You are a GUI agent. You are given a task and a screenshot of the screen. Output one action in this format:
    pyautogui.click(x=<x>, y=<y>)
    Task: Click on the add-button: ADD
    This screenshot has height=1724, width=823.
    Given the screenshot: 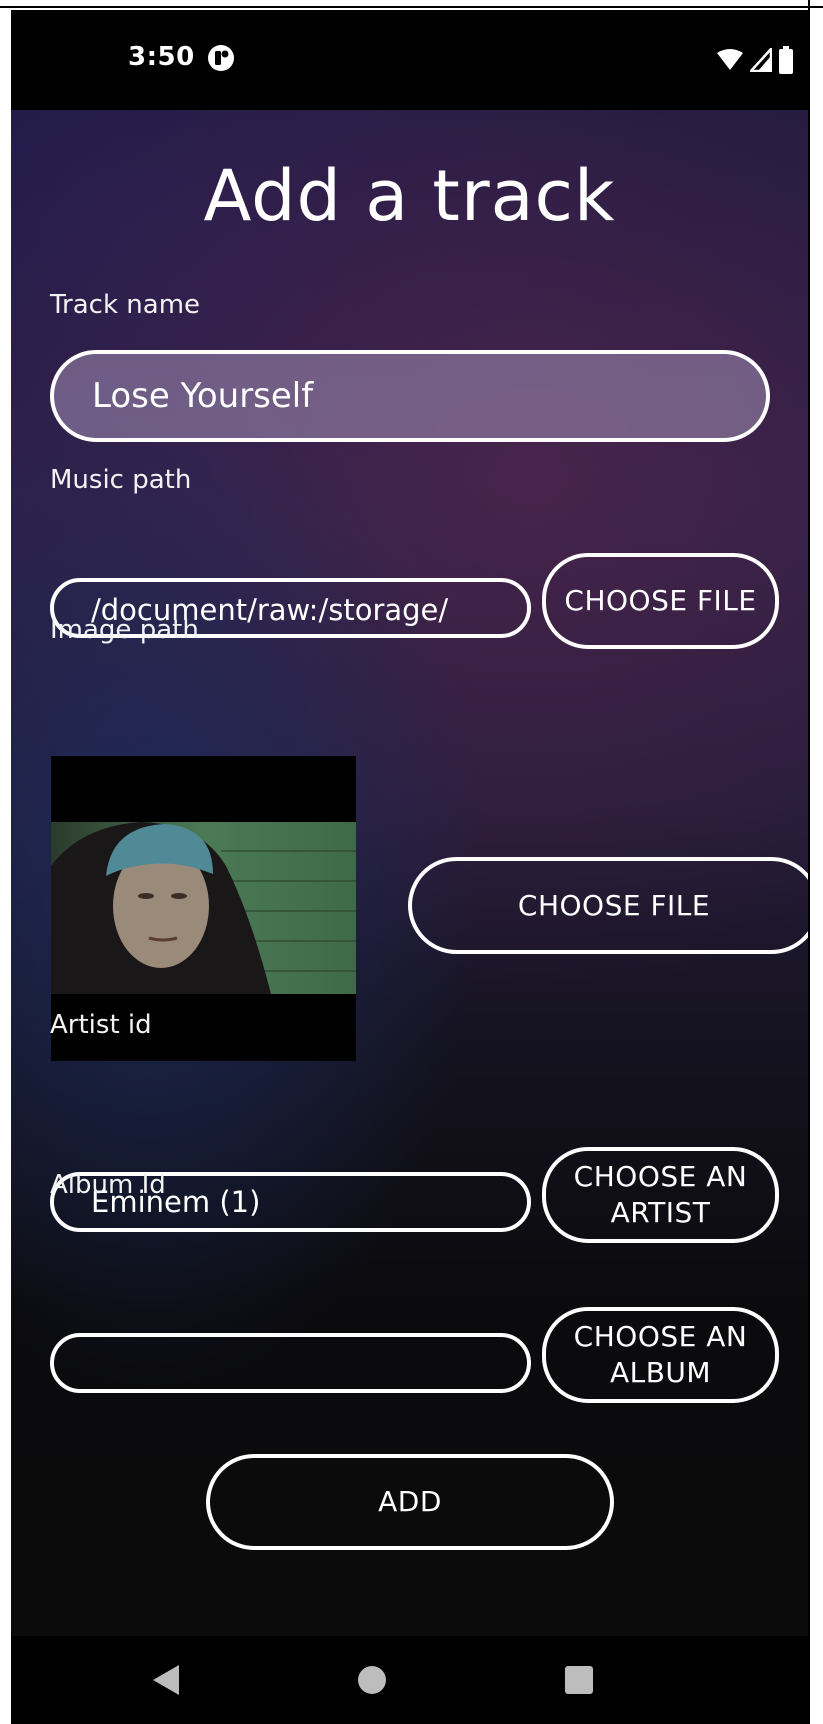 What is the action you would take?
    pyautogui.click(x=410, y=1502)
    